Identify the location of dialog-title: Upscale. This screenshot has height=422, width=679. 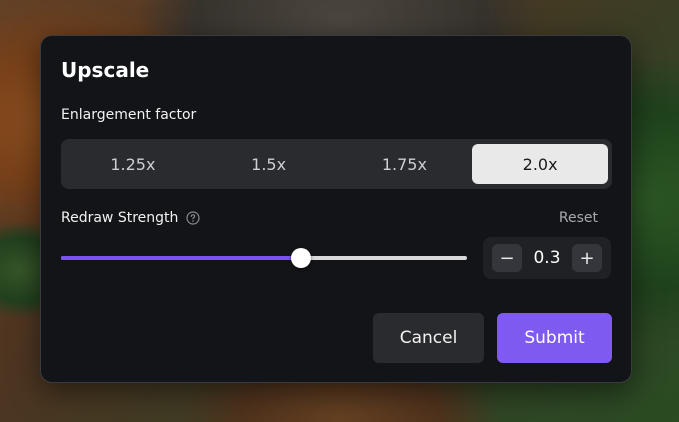
(105, 70).